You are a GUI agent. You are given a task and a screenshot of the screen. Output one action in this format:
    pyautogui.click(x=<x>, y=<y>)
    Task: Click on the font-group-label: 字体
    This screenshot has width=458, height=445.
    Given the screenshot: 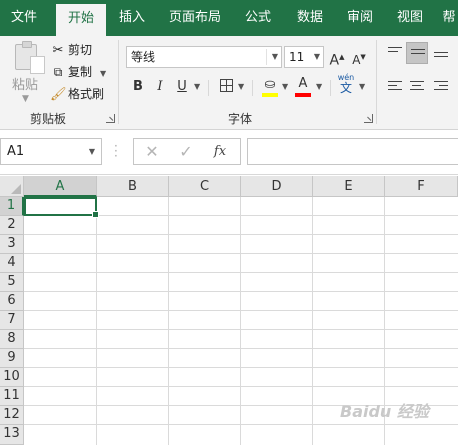 What is the action you would take?
    pyautogui.click(x=240, y=119)
    